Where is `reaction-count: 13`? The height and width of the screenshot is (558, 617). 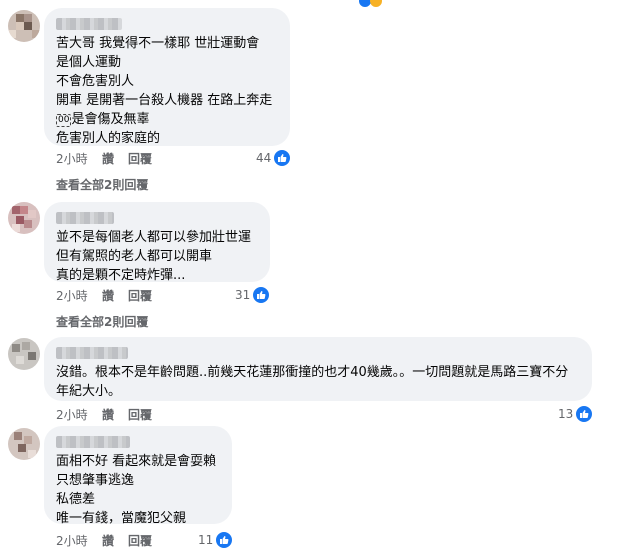 reaction-count: 13 is located at coordinates (576, 414).